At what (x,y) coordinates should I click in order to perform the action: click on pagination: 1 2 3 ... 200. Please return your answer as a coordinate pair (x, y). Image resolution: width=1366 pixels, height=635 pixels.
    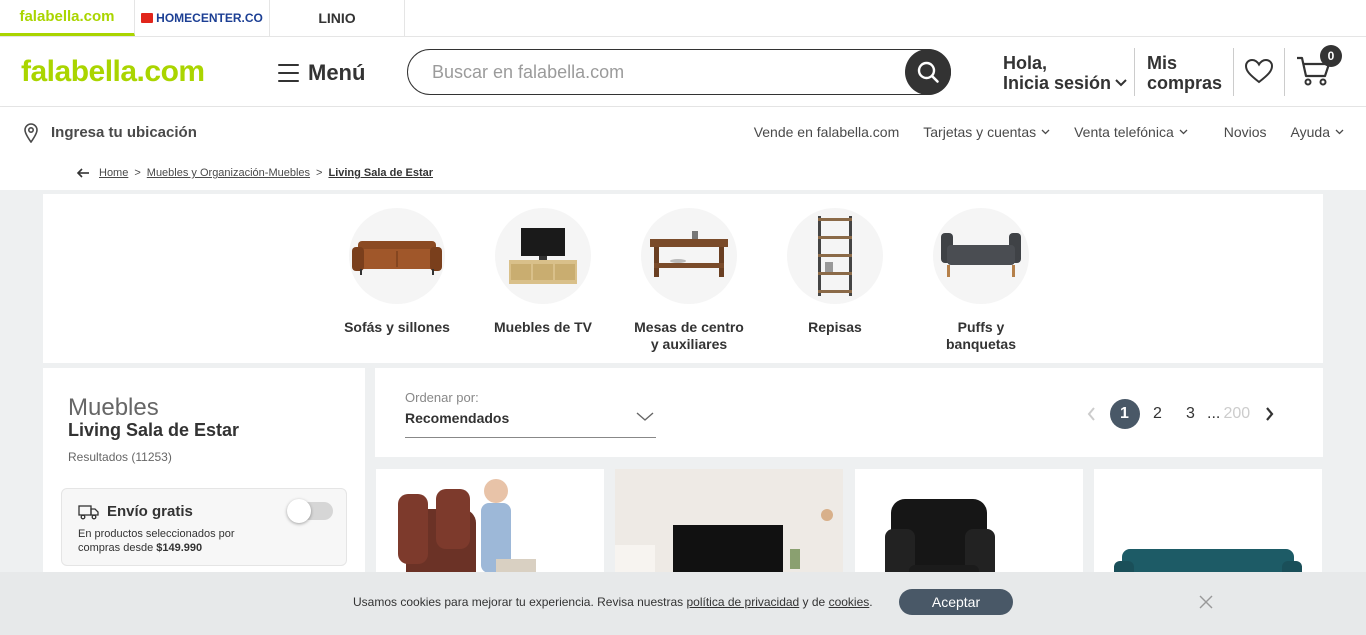
    Looking at the image, I should click on (1180, 414).